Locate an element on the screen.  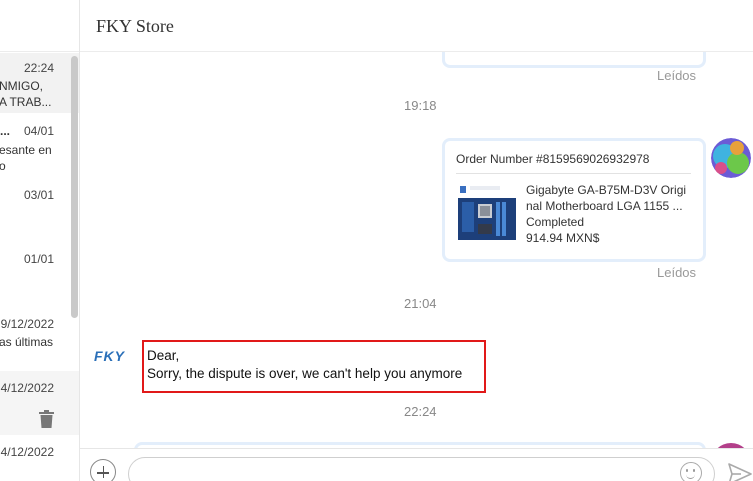
conversation-item: 01/01 is located at coordinates (39, 273).